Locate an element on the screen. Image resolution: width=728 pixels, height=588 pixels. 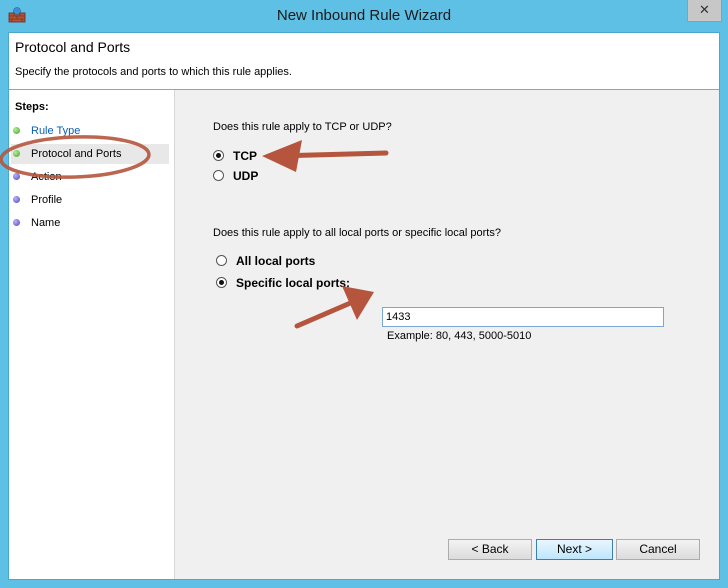
title-bar: New Inbound Rule Wizard ✕ is located at coordinates (364, 16).